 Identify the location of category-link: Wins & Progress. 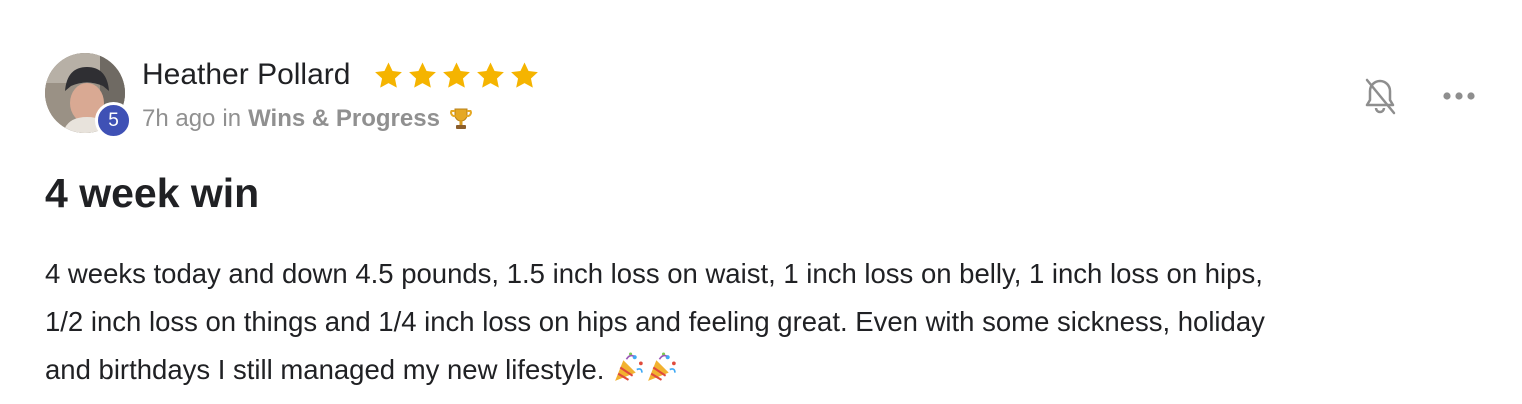
(344, 119).